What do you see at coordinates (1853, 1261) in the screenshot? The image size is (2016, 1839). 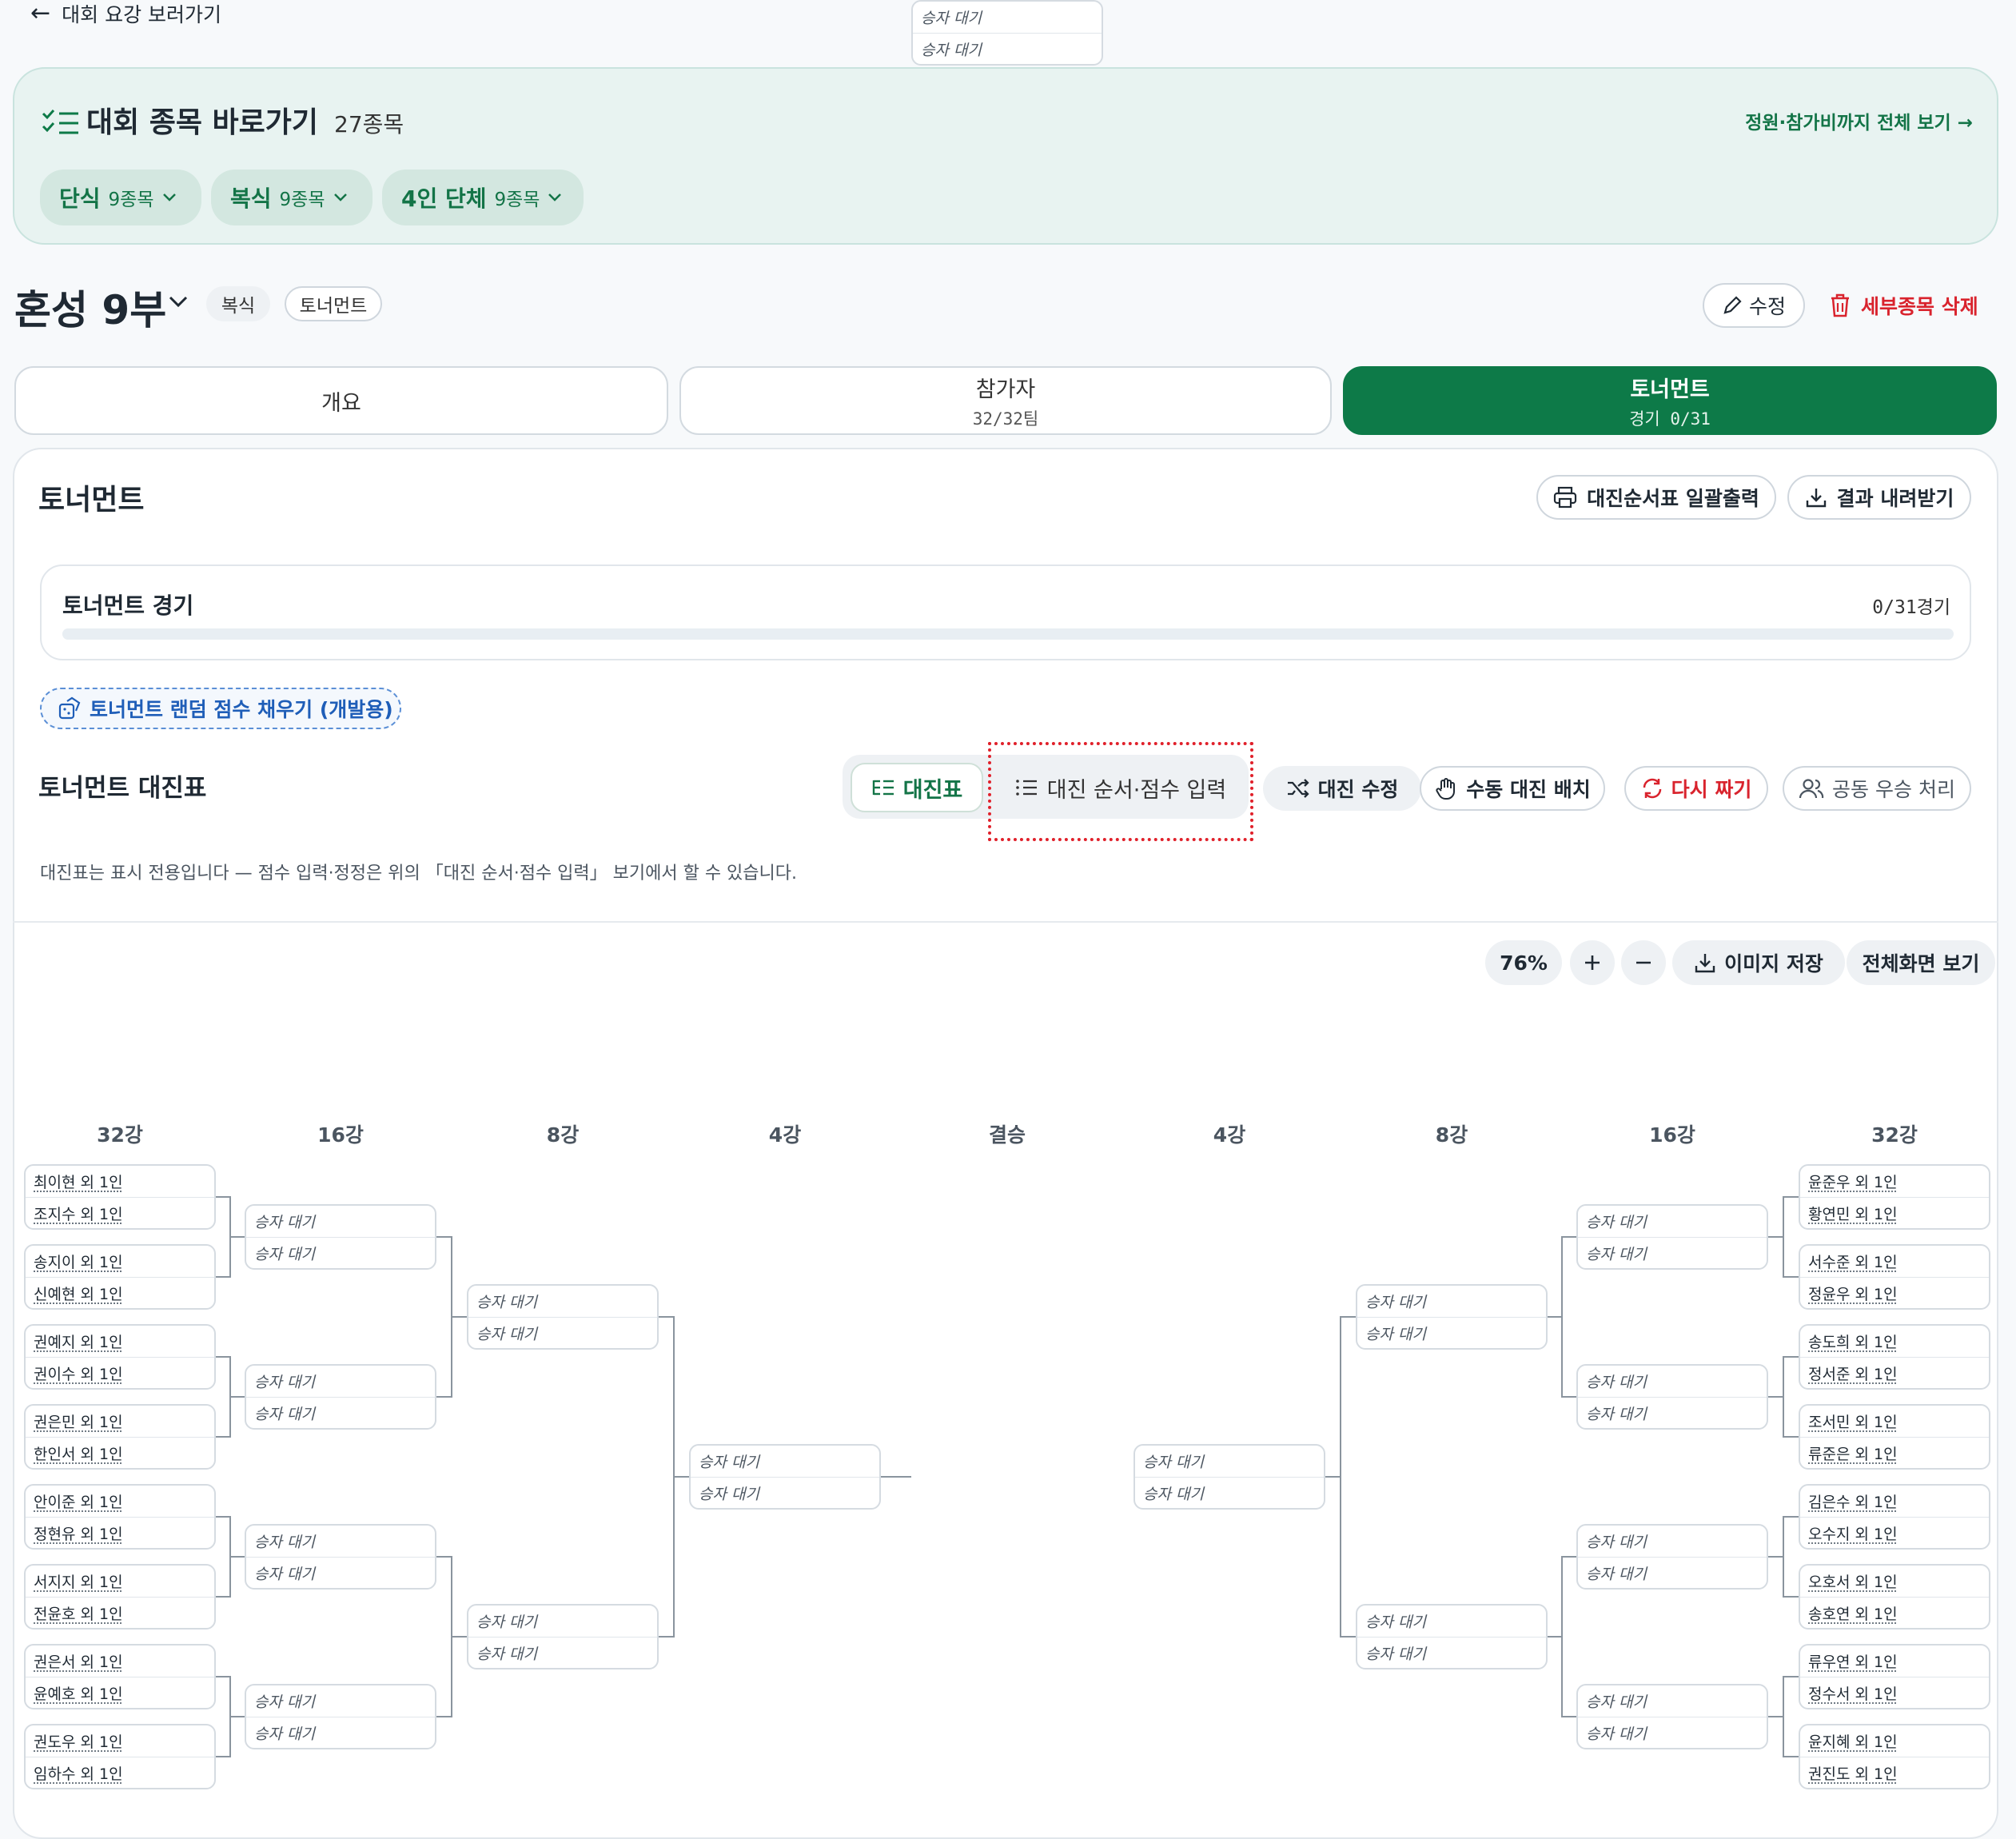 I see `team-name: 서수준 외 1인` at bounding box center [1853, 1261].